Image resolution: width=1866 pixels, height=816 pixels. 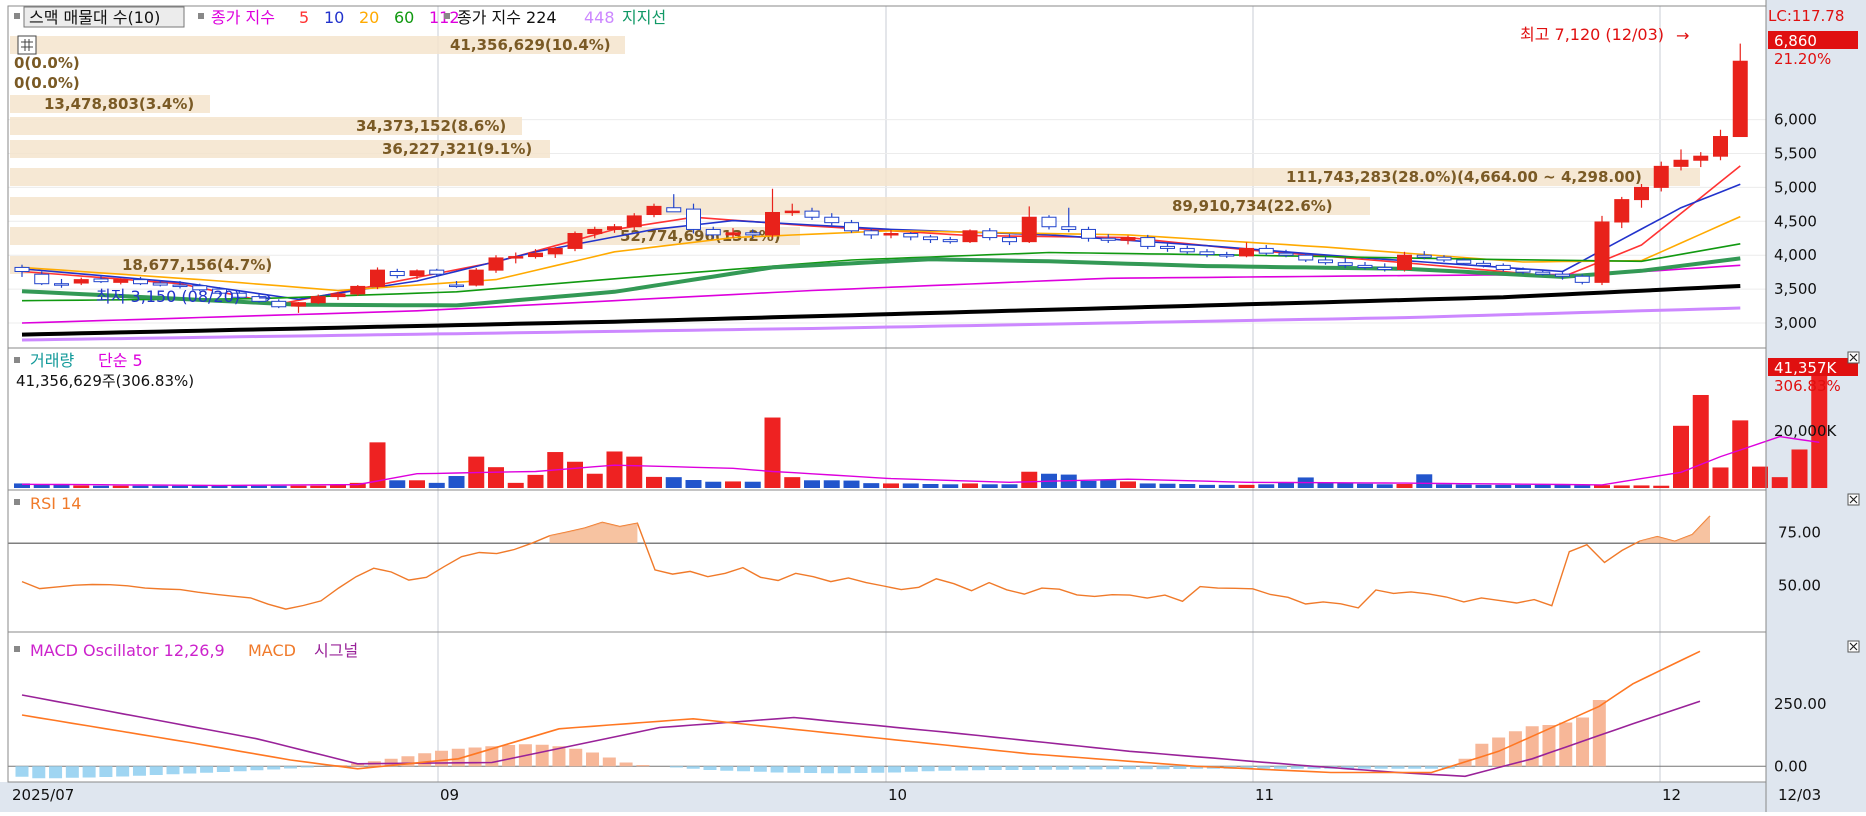 What do you see at coordinates (1799, 533) in the screenshot?
I see `rsi-tick-label: 75.00` at bounding box center [1799, 533].